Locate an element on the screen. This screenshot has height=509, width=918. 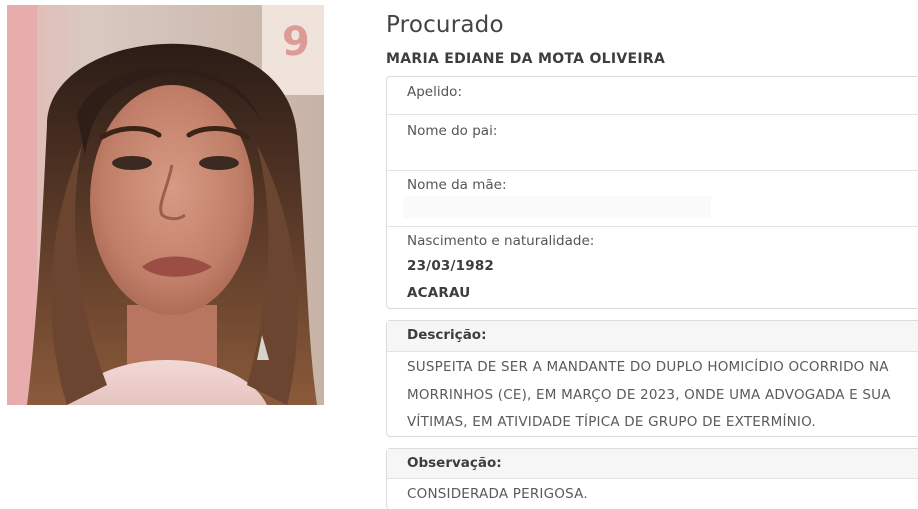
suspect-name: MARIA EDIANE DA MOTA OLIVEIRA is located at coordinates (526, 59).